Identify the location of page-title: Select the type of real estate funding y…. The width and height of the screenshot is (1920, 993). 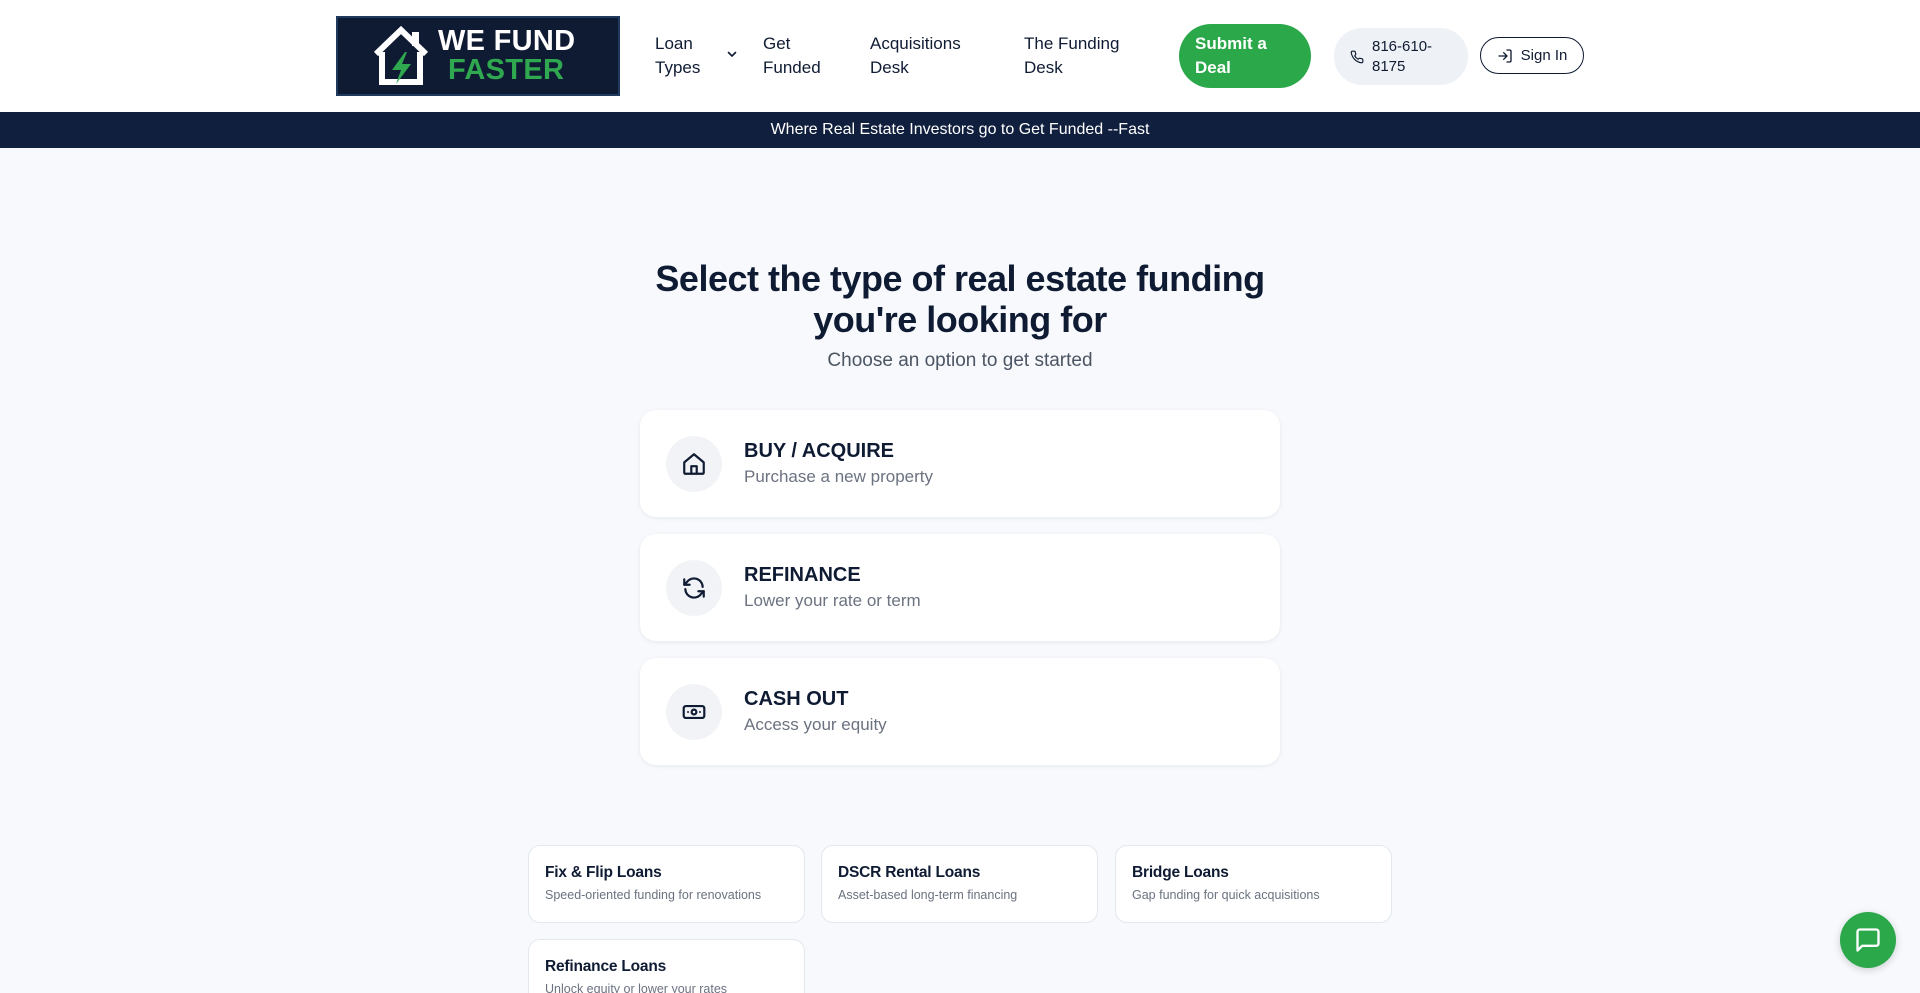
(960, 299).